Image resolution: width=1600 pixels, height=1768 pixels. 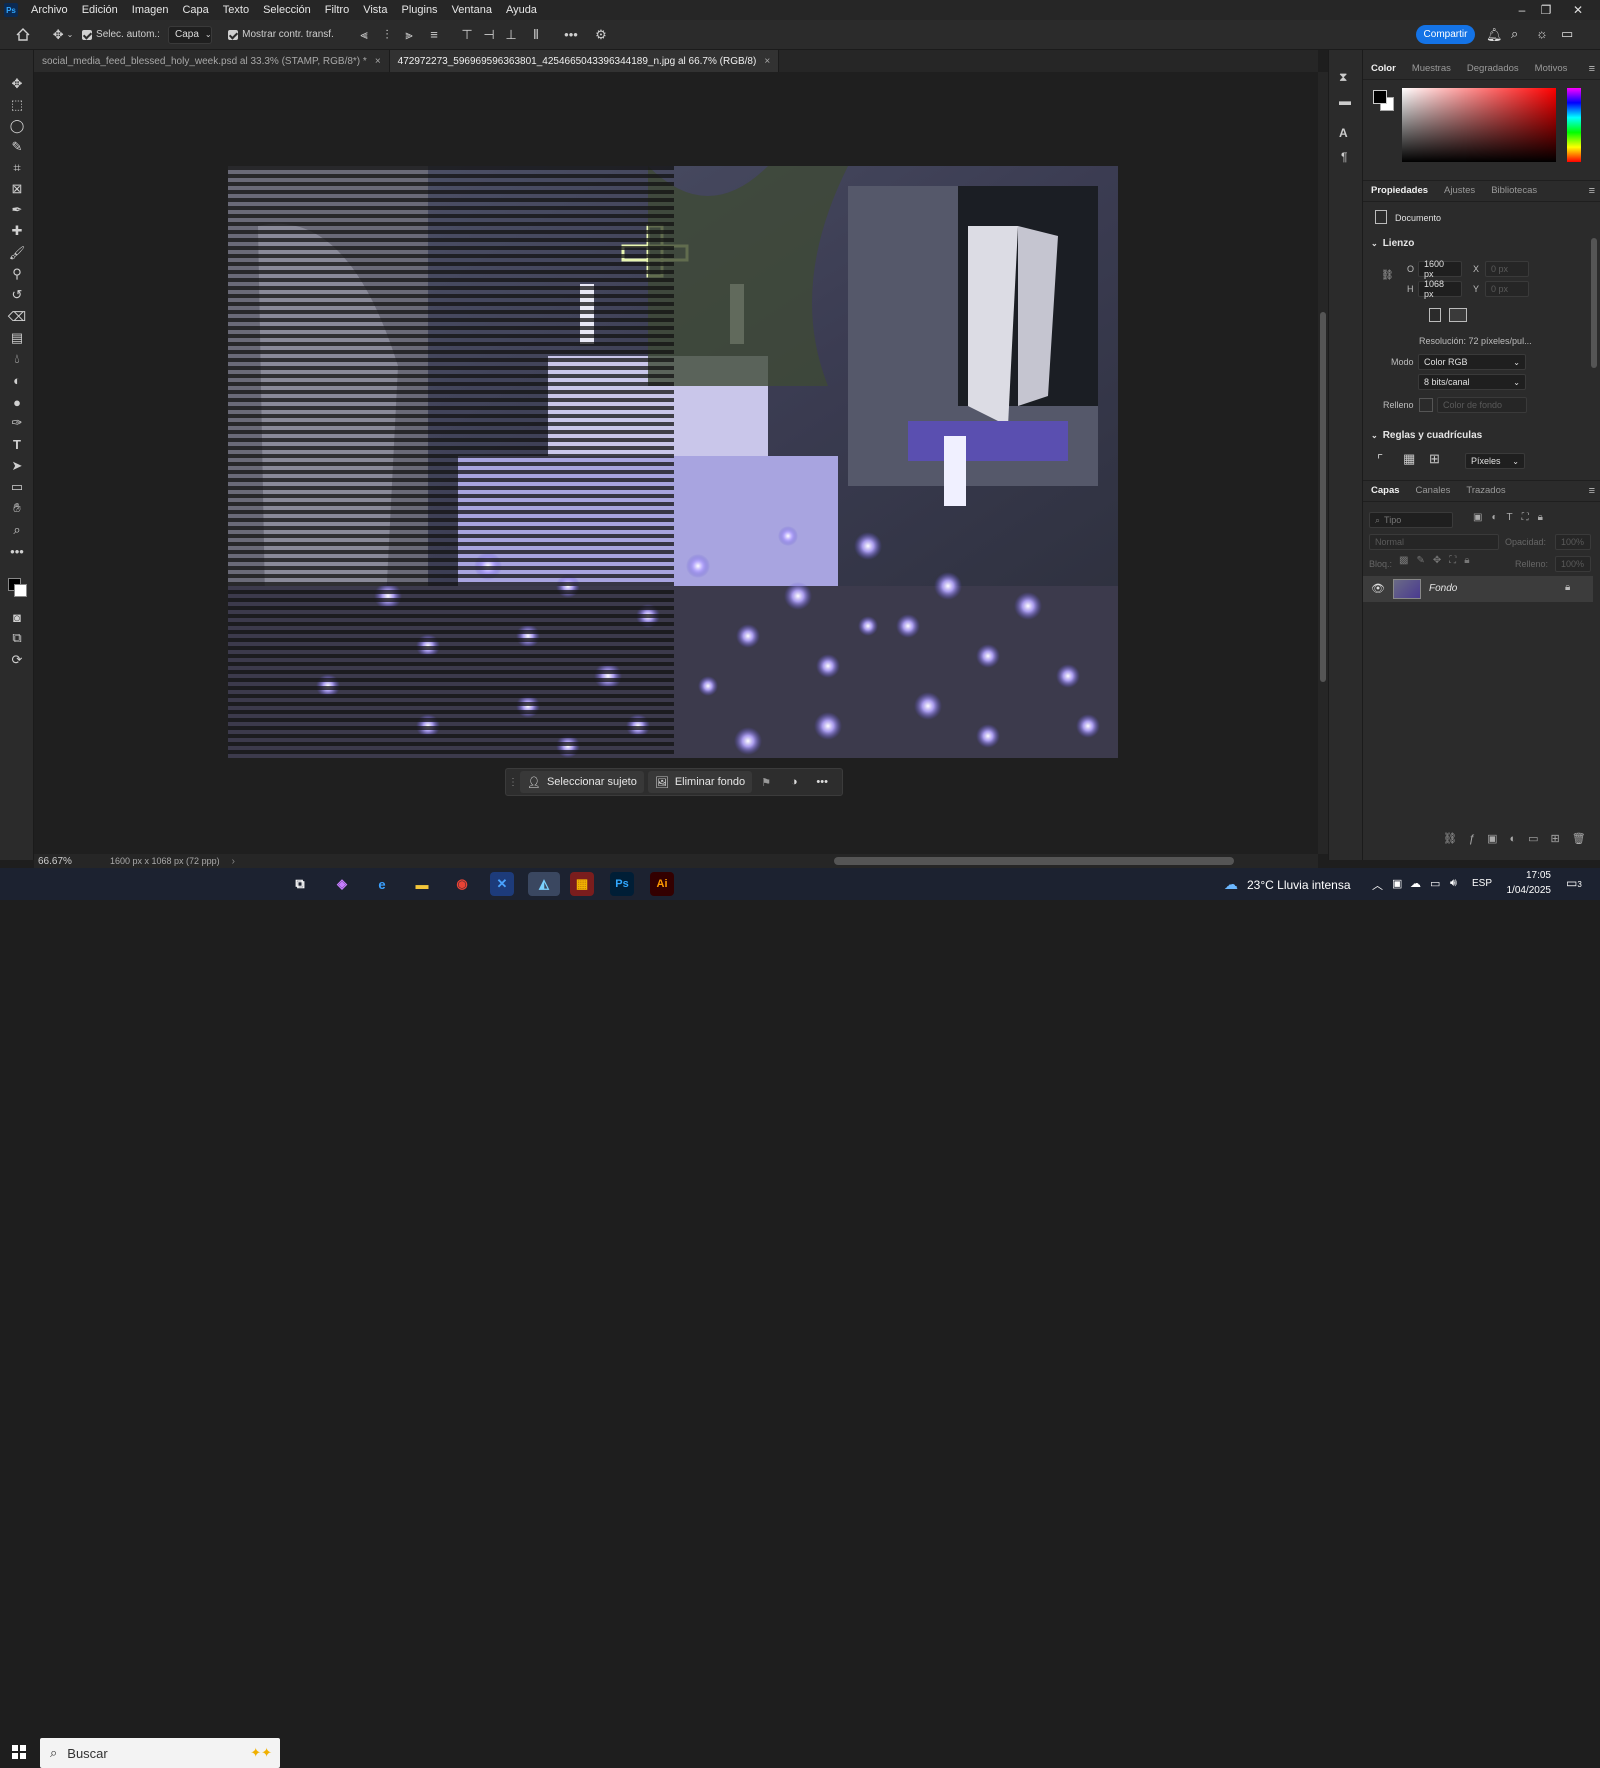 I want to click on taskbar-search-box: ⌕ Buscar ✦✦, so click(x=160, y=1753).